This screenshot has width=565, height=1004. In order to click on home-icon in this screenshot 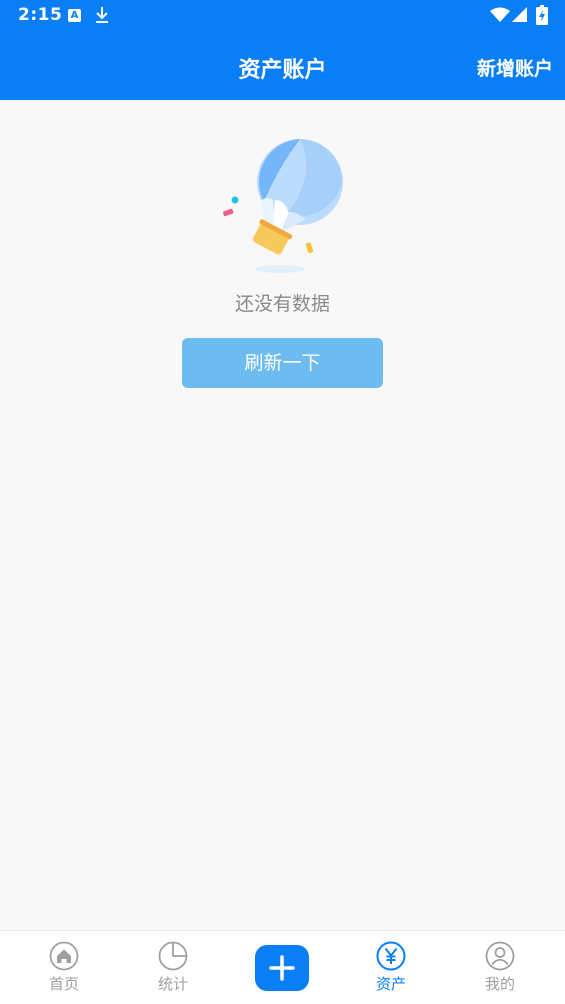, I will do `click(64, 956)`.